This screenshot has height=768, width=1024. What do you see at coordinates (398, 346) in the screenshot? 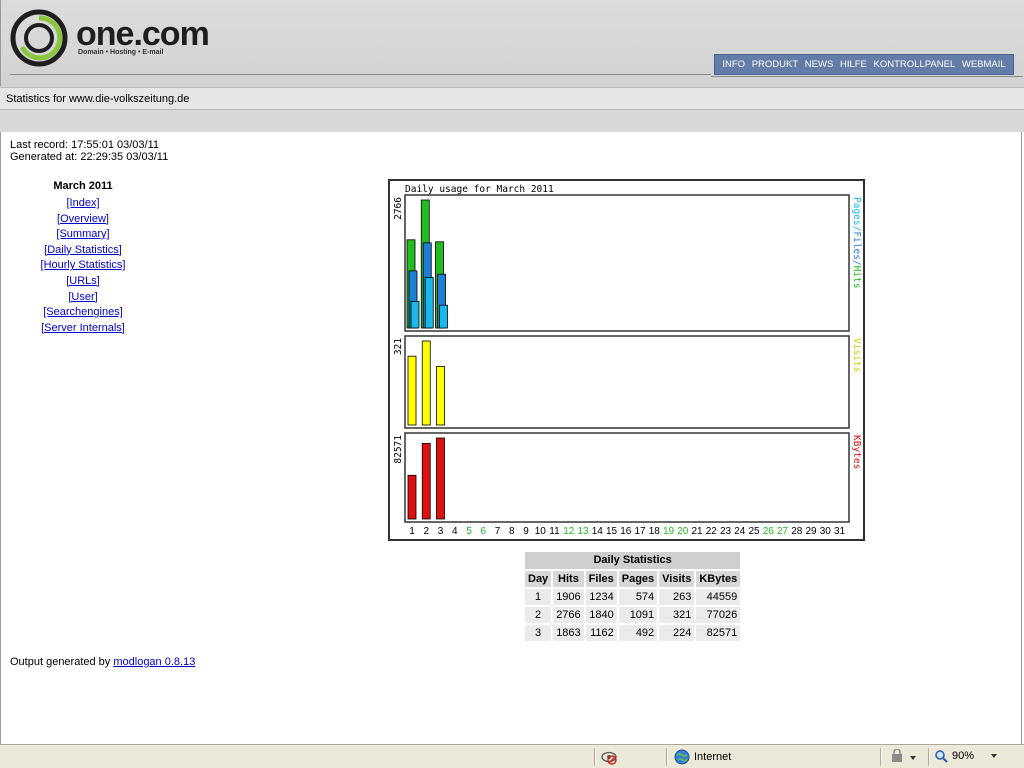
I see `panel-max-label: 321` at bounding box center [398, 346].